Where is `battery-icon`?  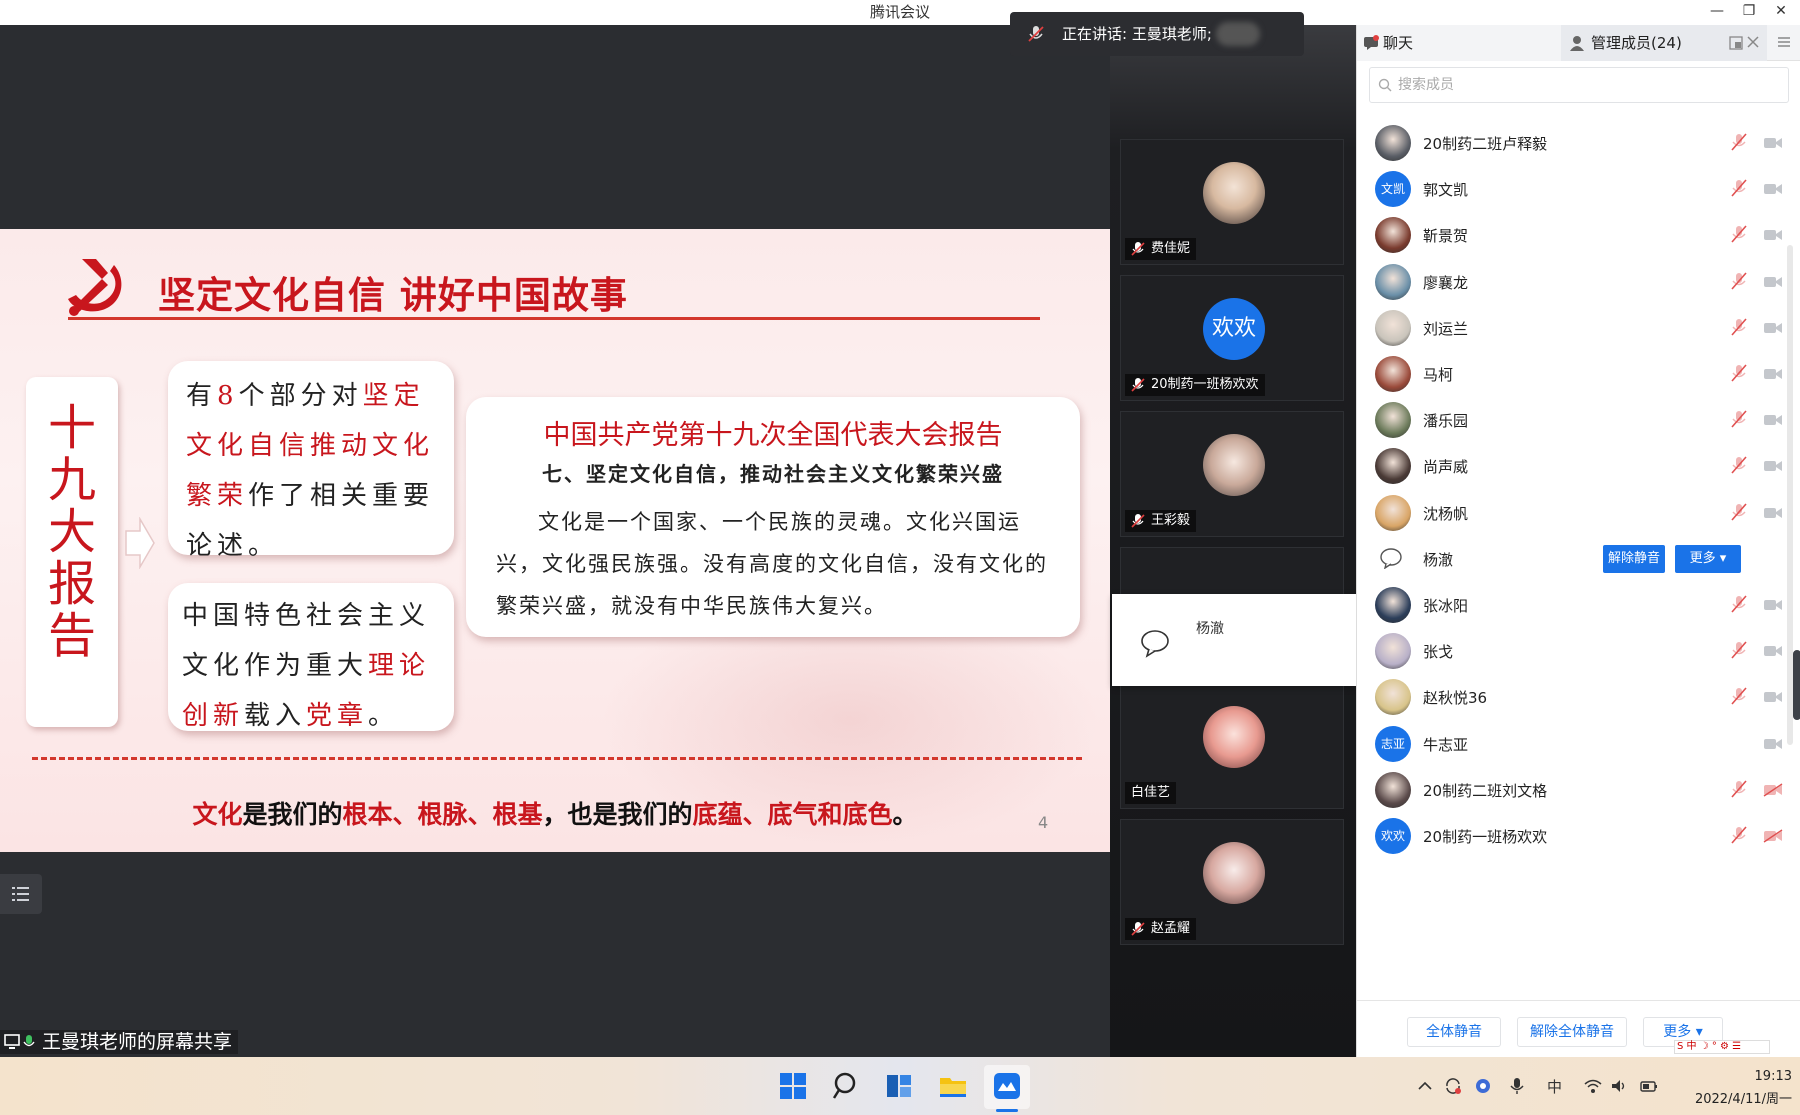
battery-icon is located at coordinates (1649, 1086).